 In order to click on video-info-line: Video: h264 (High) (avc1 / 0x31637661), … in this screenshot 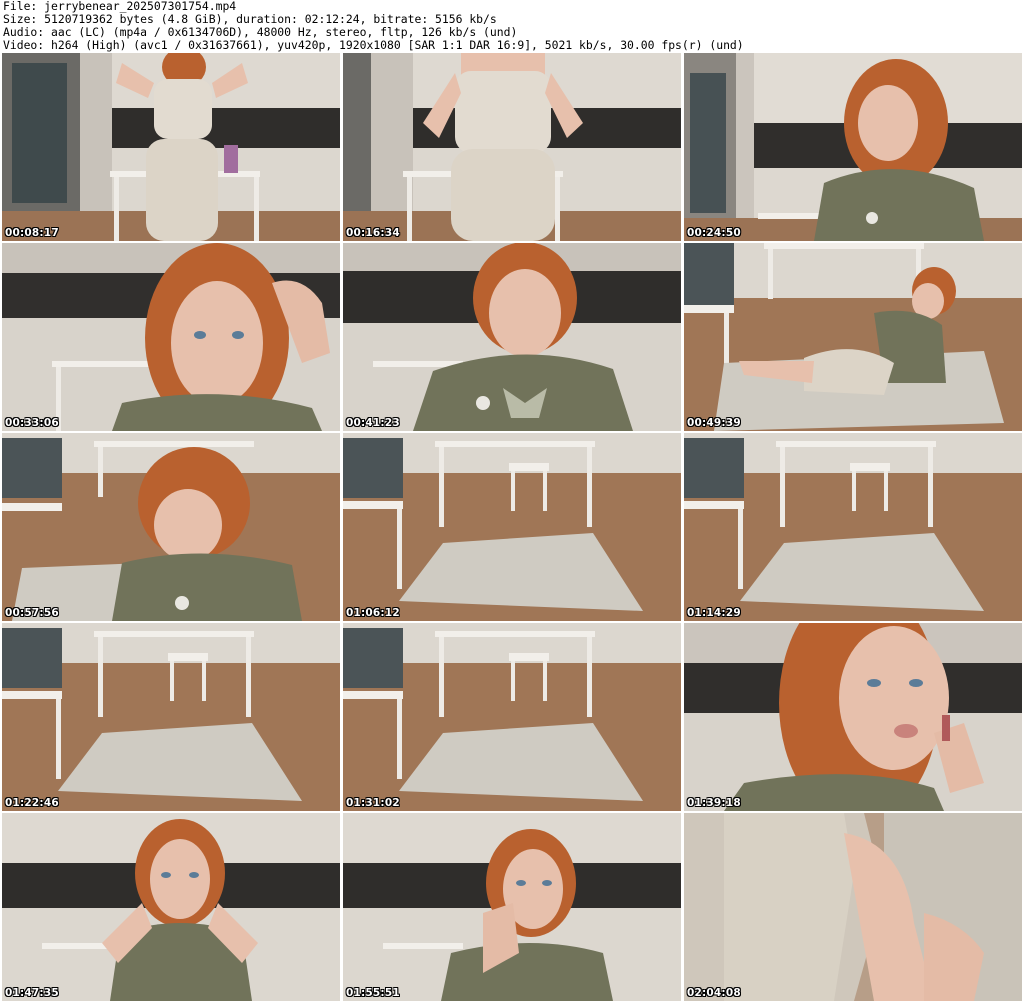, I will do `click(373, 45)`.